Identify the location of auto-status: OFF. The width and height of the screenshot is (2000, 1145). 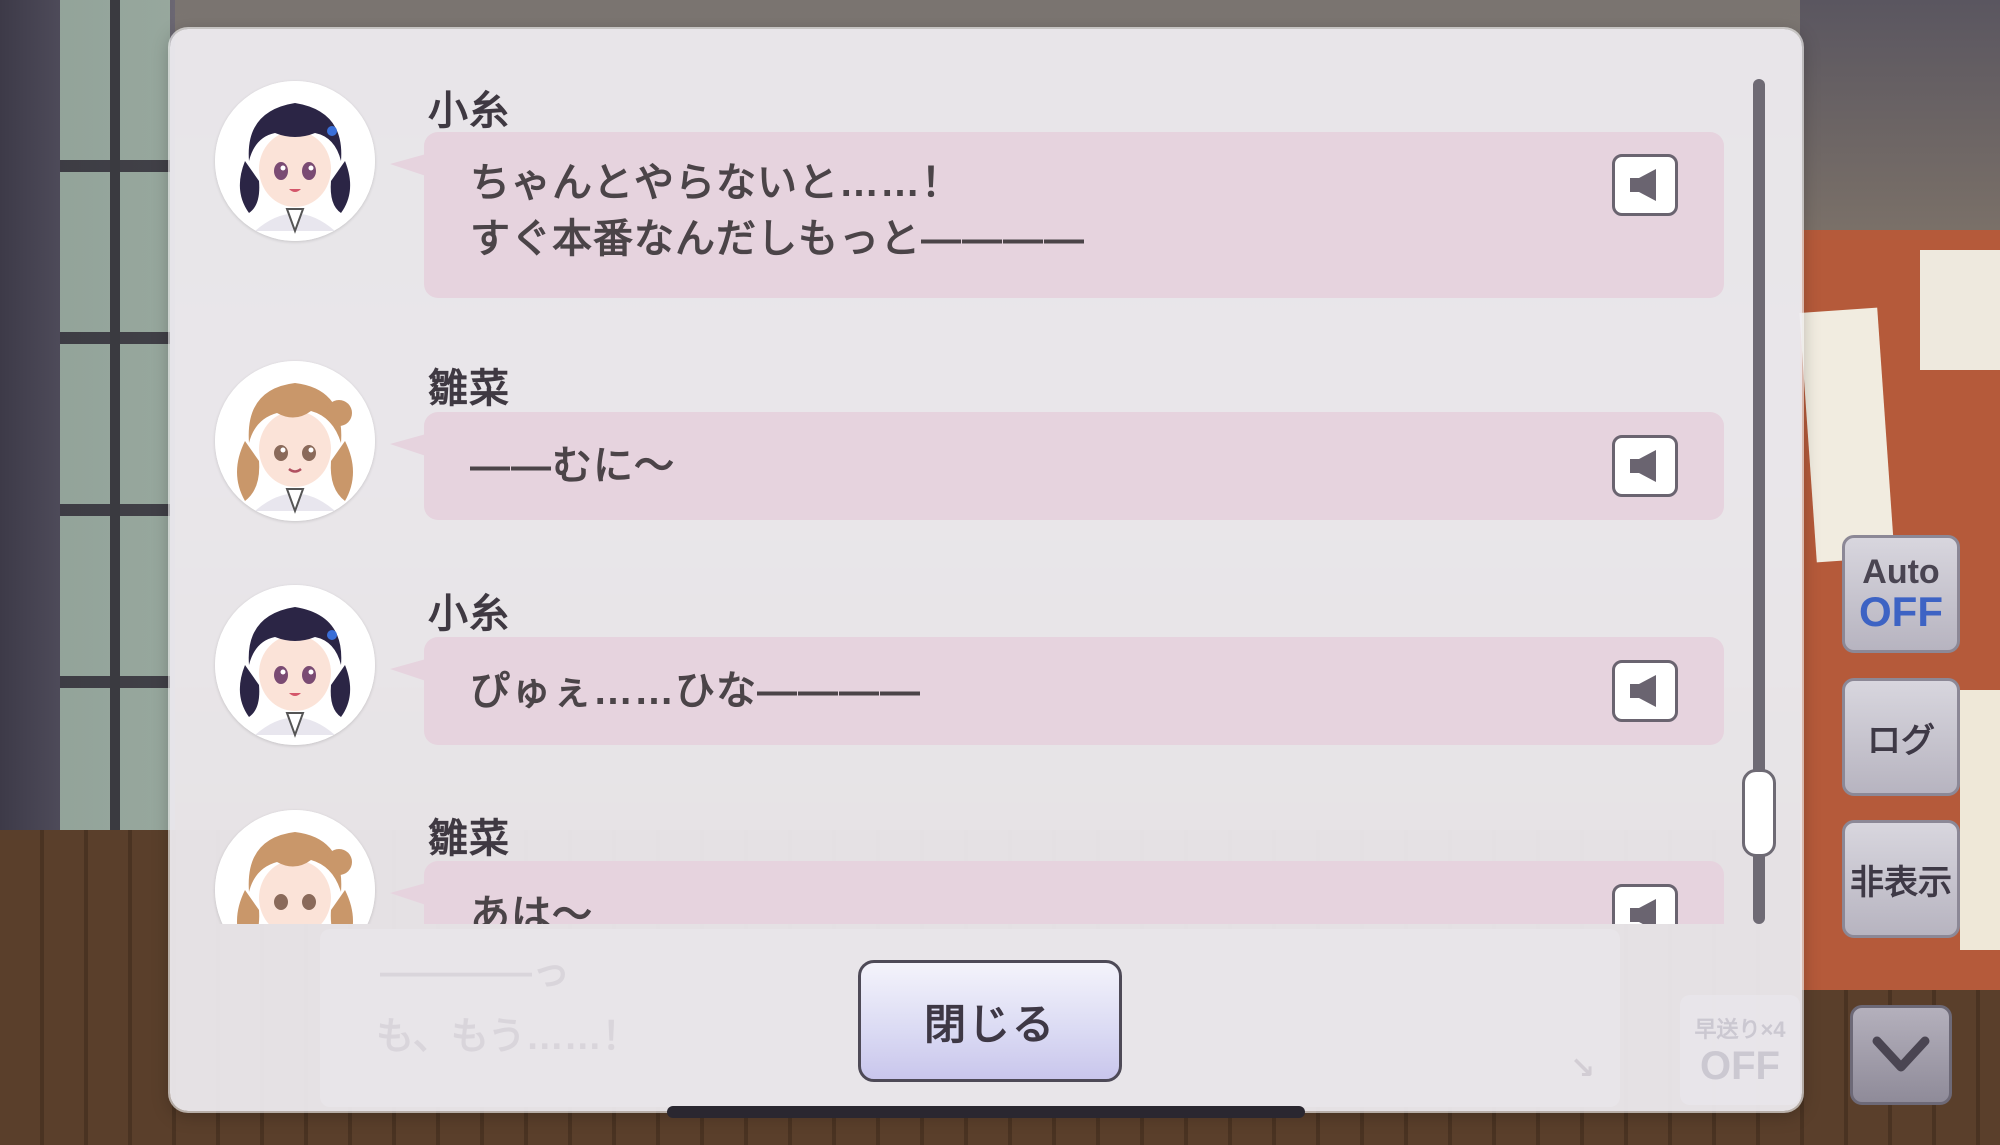
(1901, 611).